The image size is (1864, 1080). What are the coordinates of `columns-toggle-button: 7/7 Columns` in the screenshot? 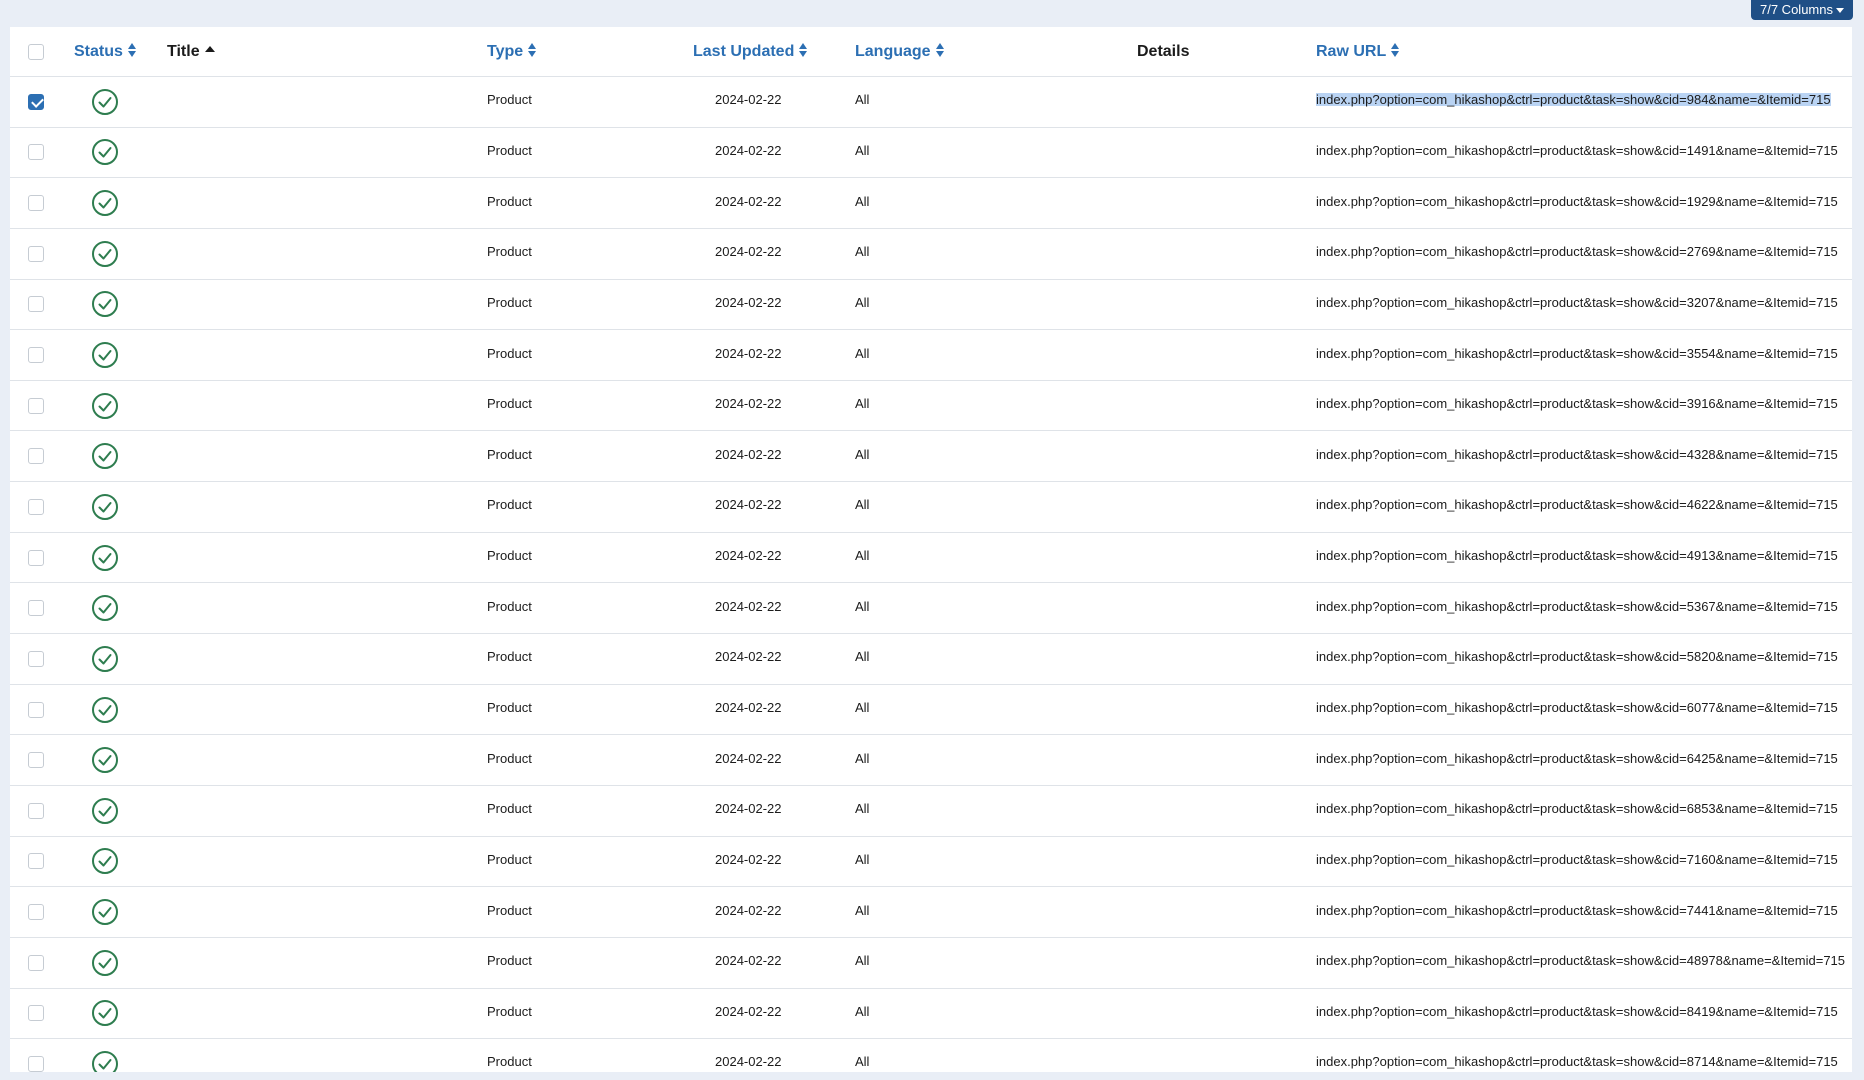 It's located at (1802, 10).